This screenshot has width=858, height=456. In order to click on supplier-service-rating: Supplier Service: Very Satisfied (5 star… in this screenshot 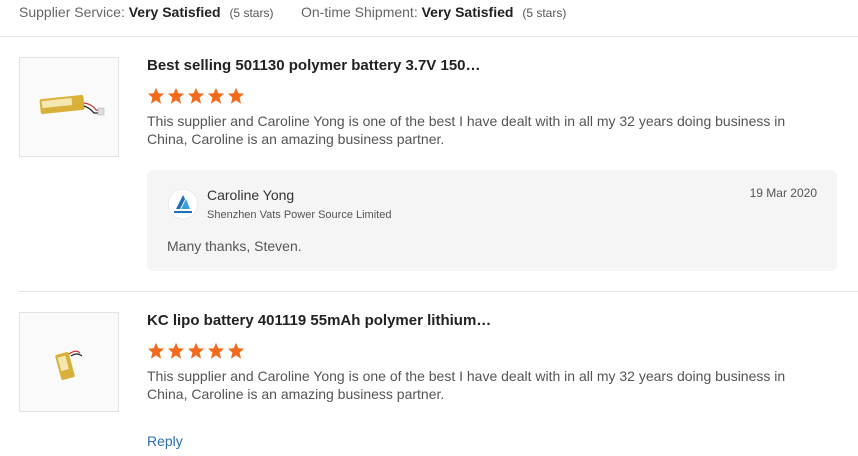, I will do `click(146, 12)`.